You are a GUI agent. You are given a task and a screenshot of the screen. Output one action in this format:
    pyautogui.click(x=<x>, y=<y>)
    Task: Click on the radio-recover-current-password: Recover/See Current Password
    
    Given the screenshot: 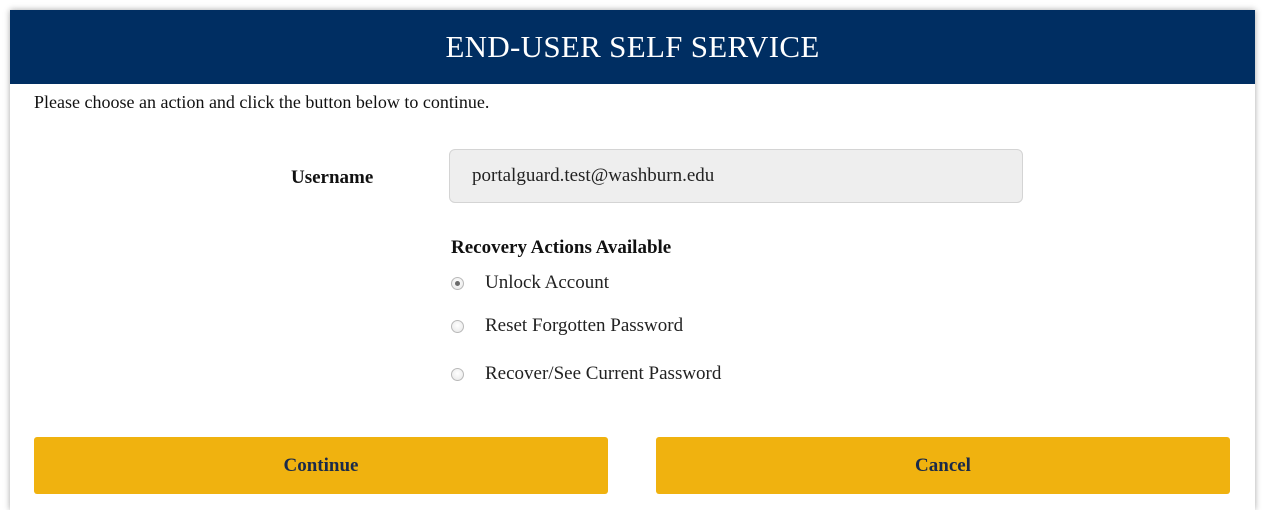 What is the action you would take?
    pyautogui.click(x=586, y=374)
    